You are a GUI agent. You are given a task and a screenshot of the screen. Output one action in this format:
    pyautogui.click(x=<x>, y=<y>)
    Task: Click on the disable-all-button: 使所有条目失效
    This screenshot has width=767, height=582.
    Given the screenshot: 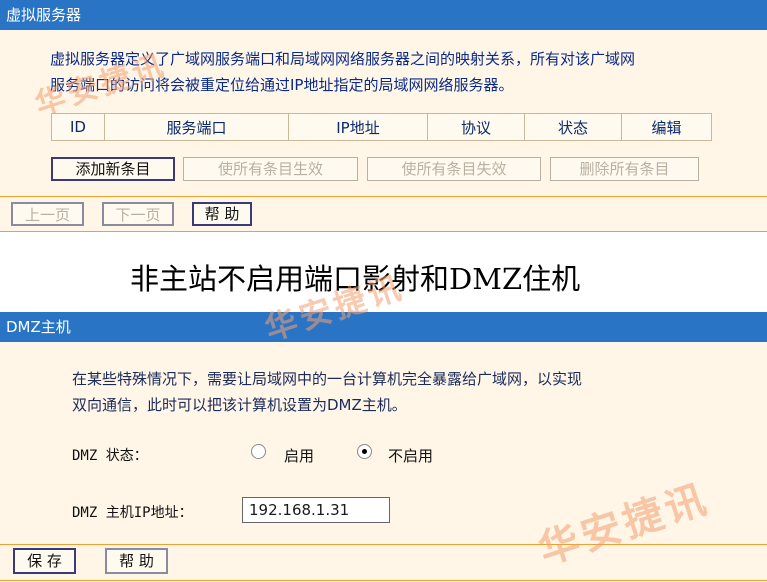 What is the action you would take?
    pyautogui.click(x=454, y=169)
    